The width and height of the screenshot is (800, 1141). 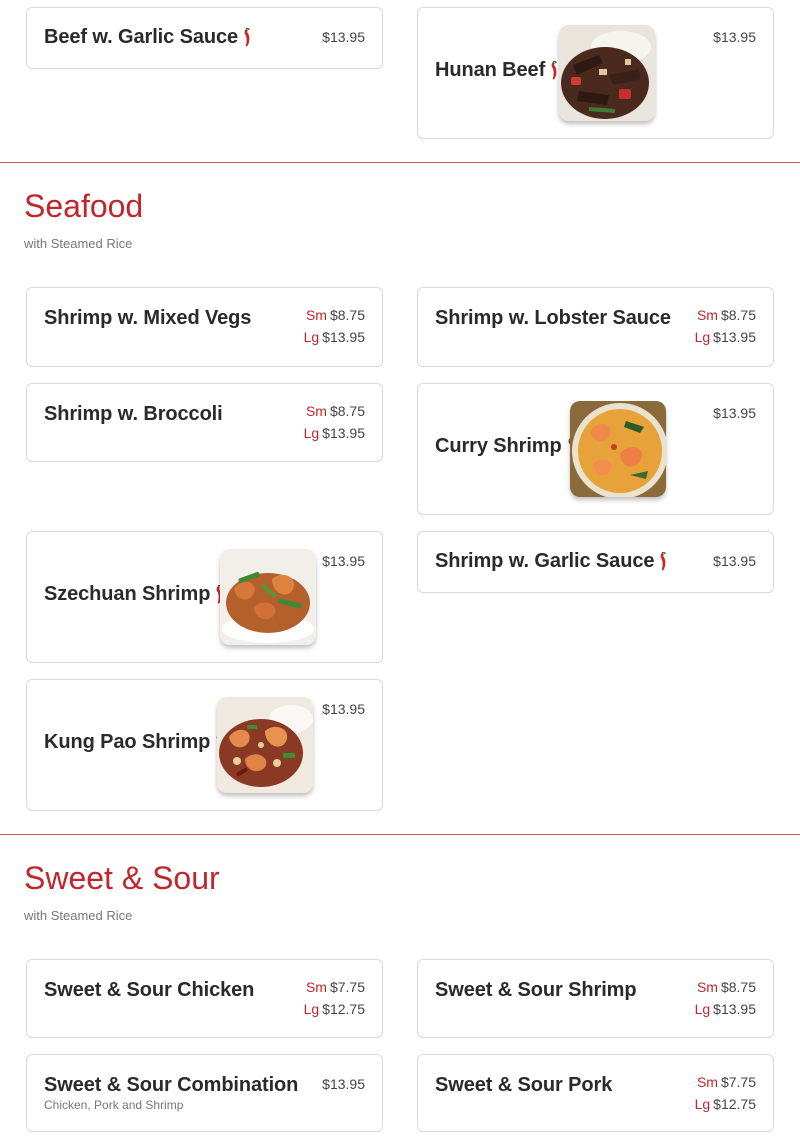 I want to click on menu-item-card: Kung Pao Shrimp $13.95, so click(x=204, y=745).